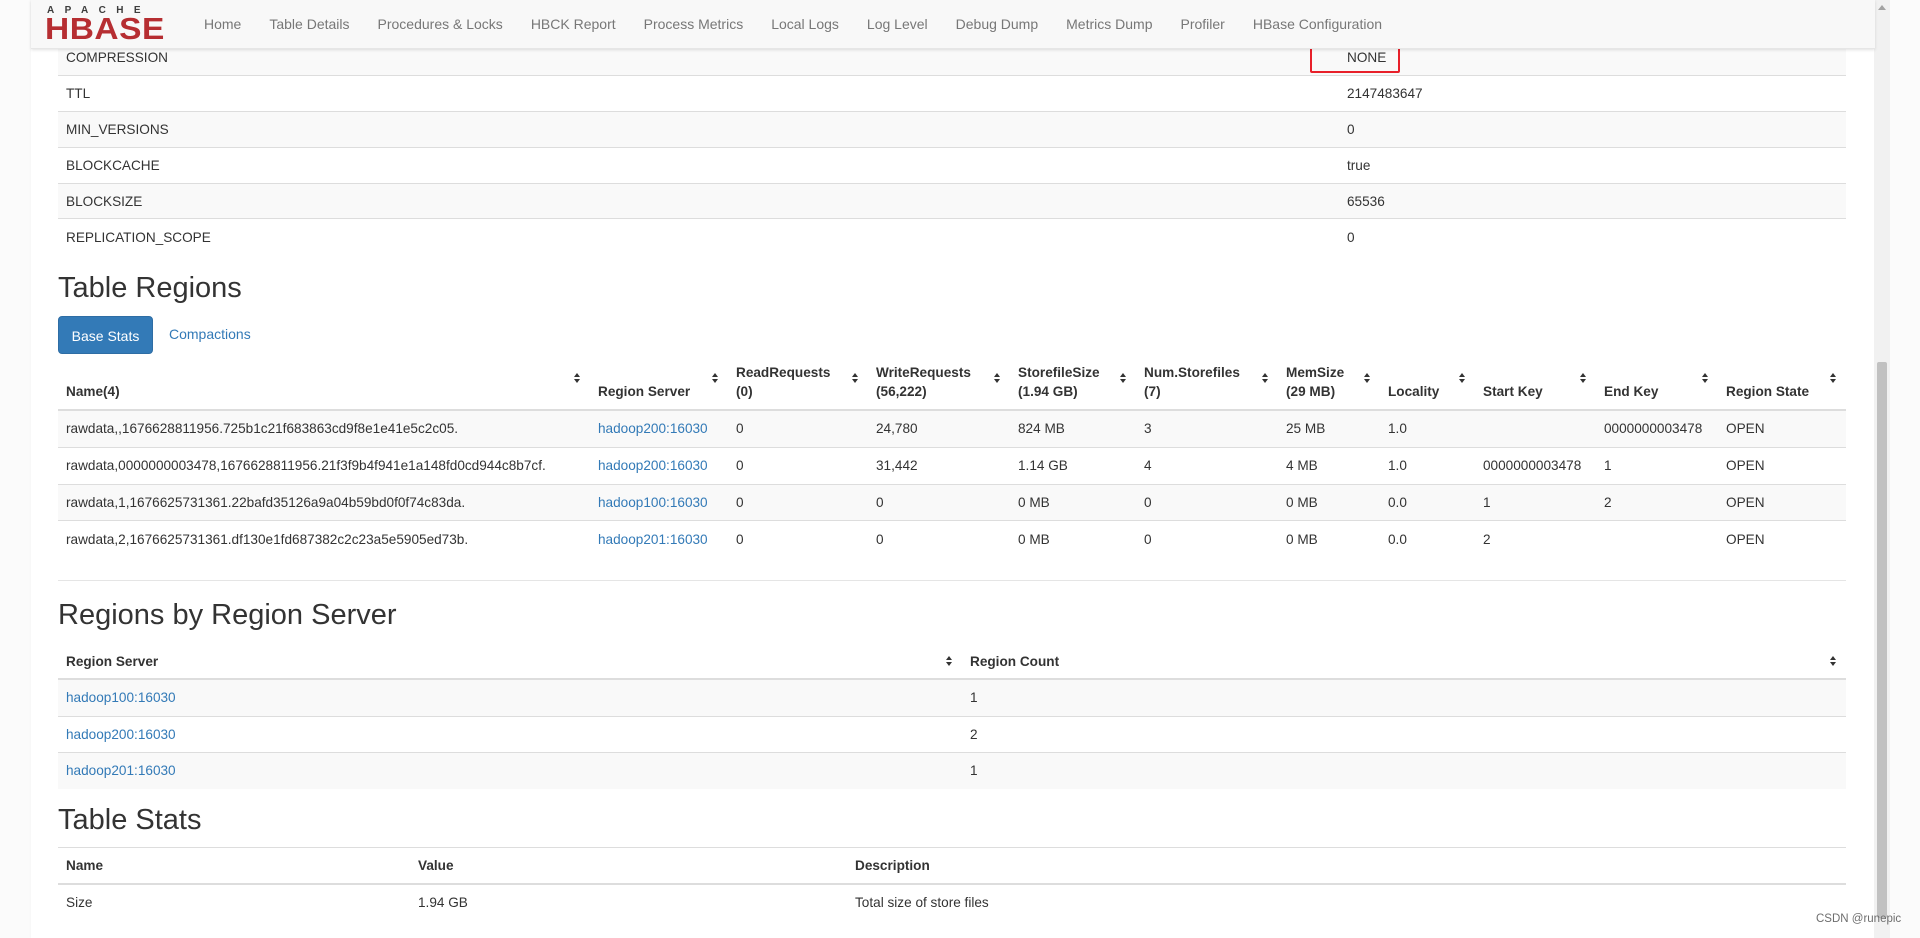 This screenshot has width=1920, height=938. I want to click on table-regions-heading: Table Regions, so click(150, 288).